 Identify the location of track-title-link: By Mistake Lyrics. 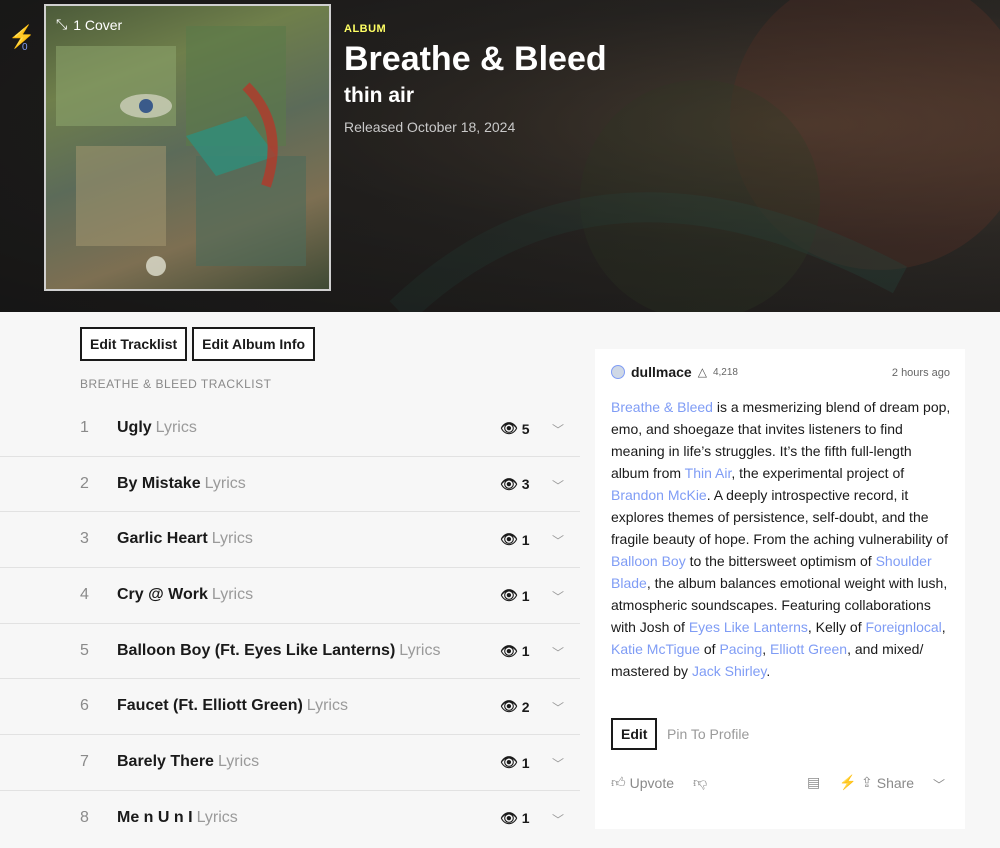
(181, 484).